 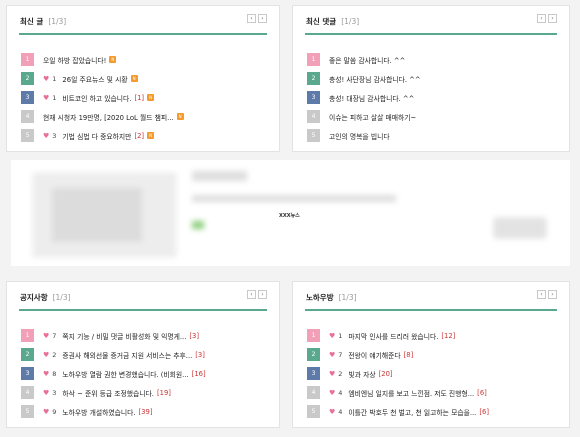 What do you see at coordinates (372, 117) in the screenshot?
I see `item-title-link: 이슈는 피하고 살살 매매하기~` at bounding box center [372, 117].